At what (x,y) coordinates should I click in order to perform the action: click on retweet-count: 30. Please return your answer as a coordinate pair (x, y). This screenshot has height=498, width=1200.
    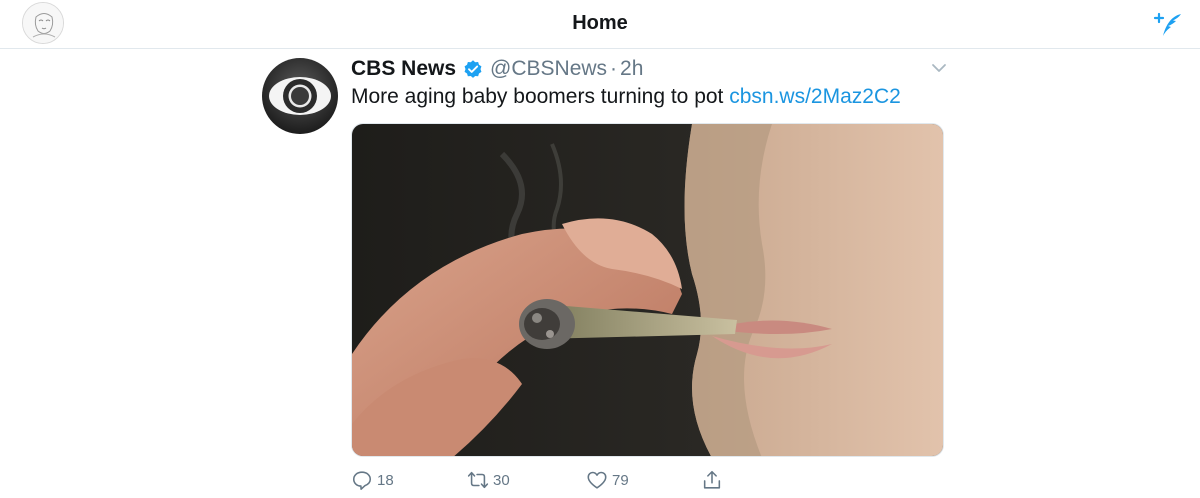
    Looking at the image, I should click on (501, 480).